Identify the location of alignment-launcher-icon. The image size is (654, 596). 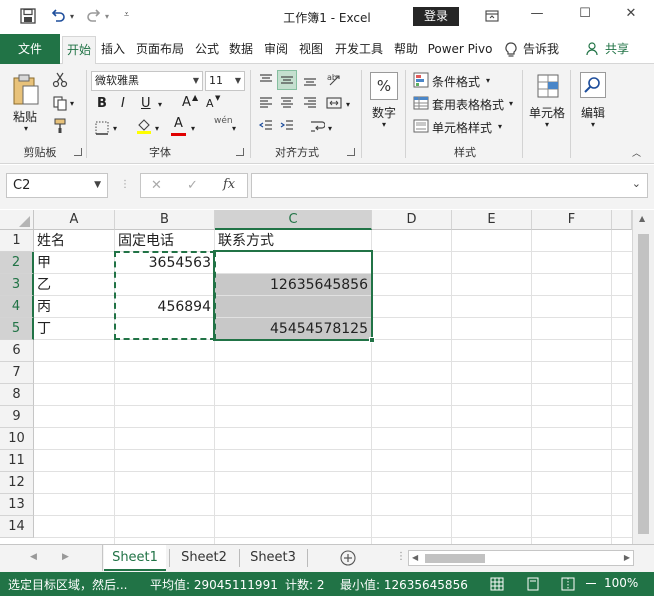
(351, 152).